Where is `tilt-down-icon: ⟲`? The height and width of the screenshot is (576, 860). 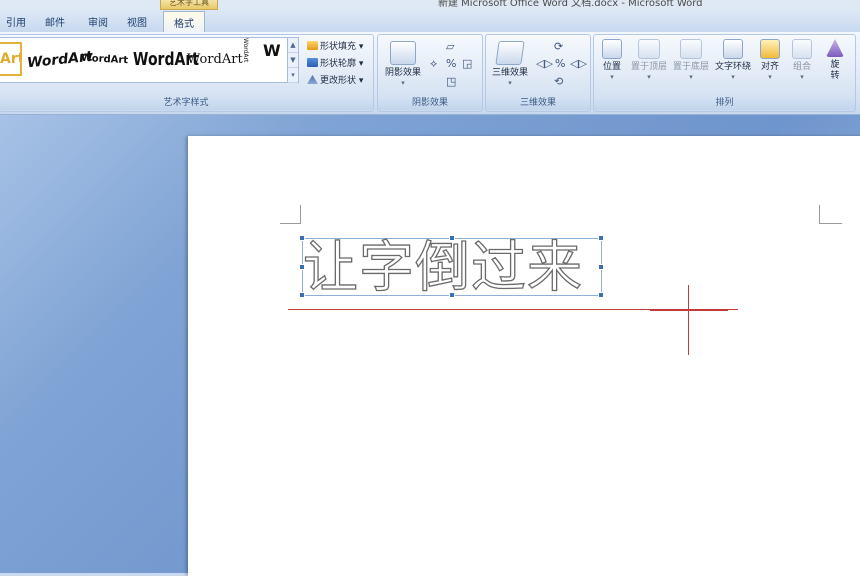
tilt-down-icon: ⟲ is located at coordinates (558, 81).